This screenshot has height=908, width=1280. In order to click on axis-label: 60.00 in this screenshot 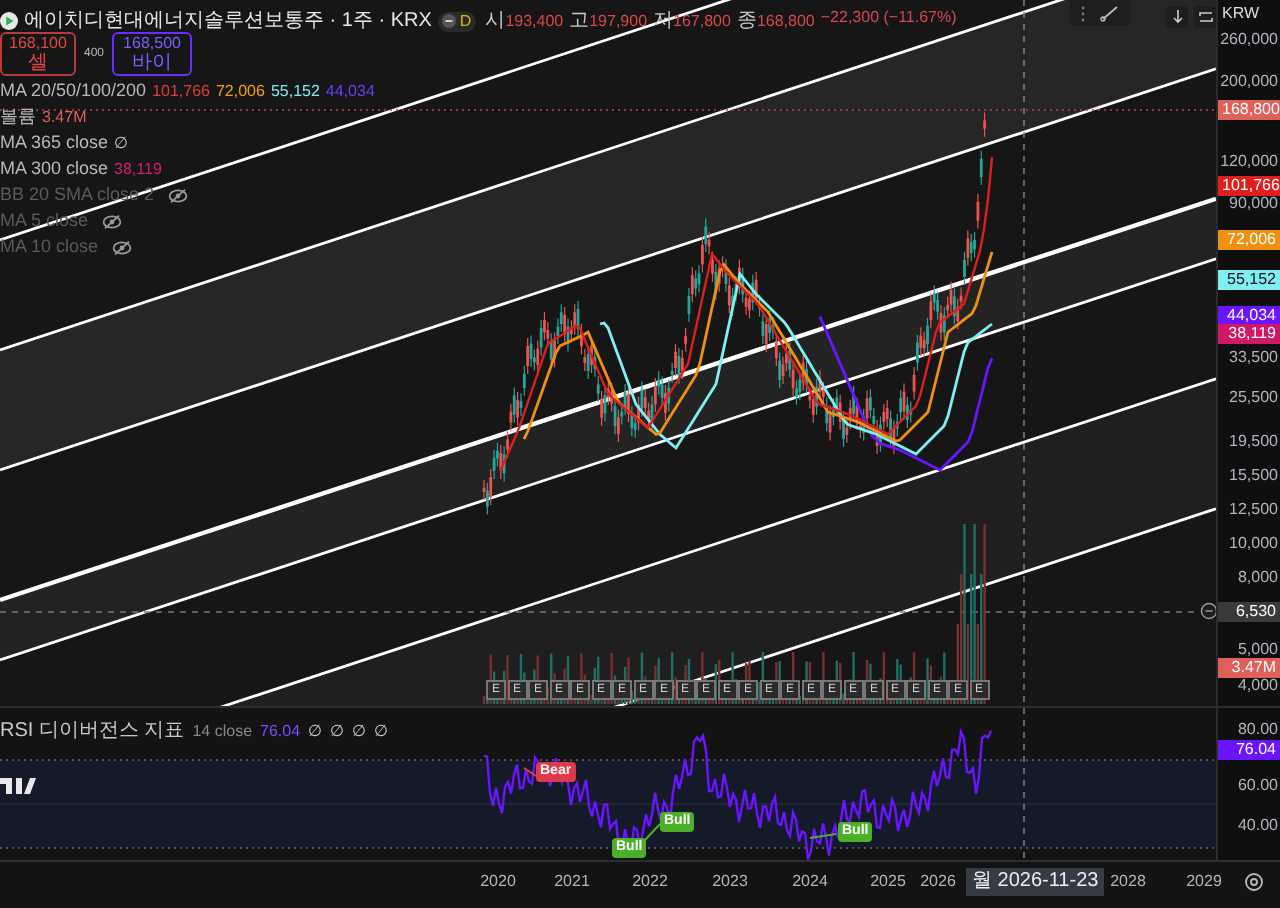, I will do `click(1257, 786)`.